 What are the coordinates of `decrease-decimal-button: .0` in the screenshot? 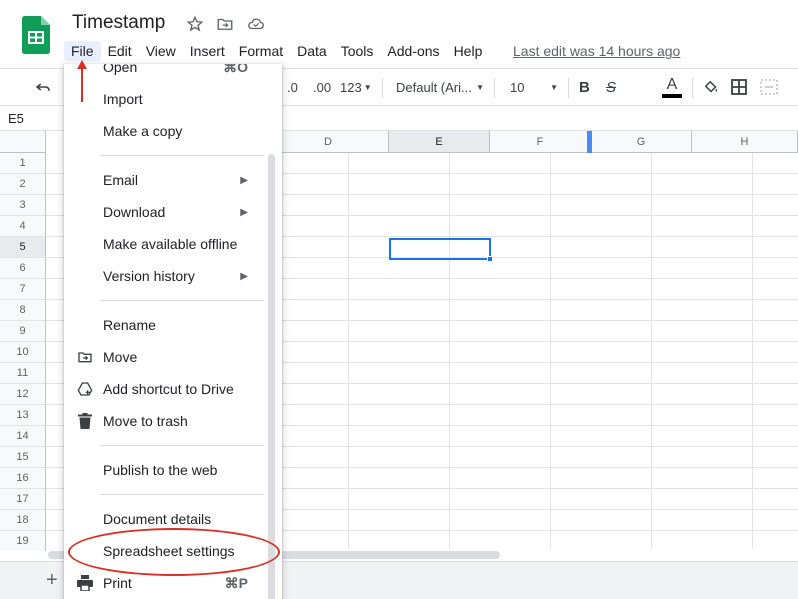 It's located at (292, 87).